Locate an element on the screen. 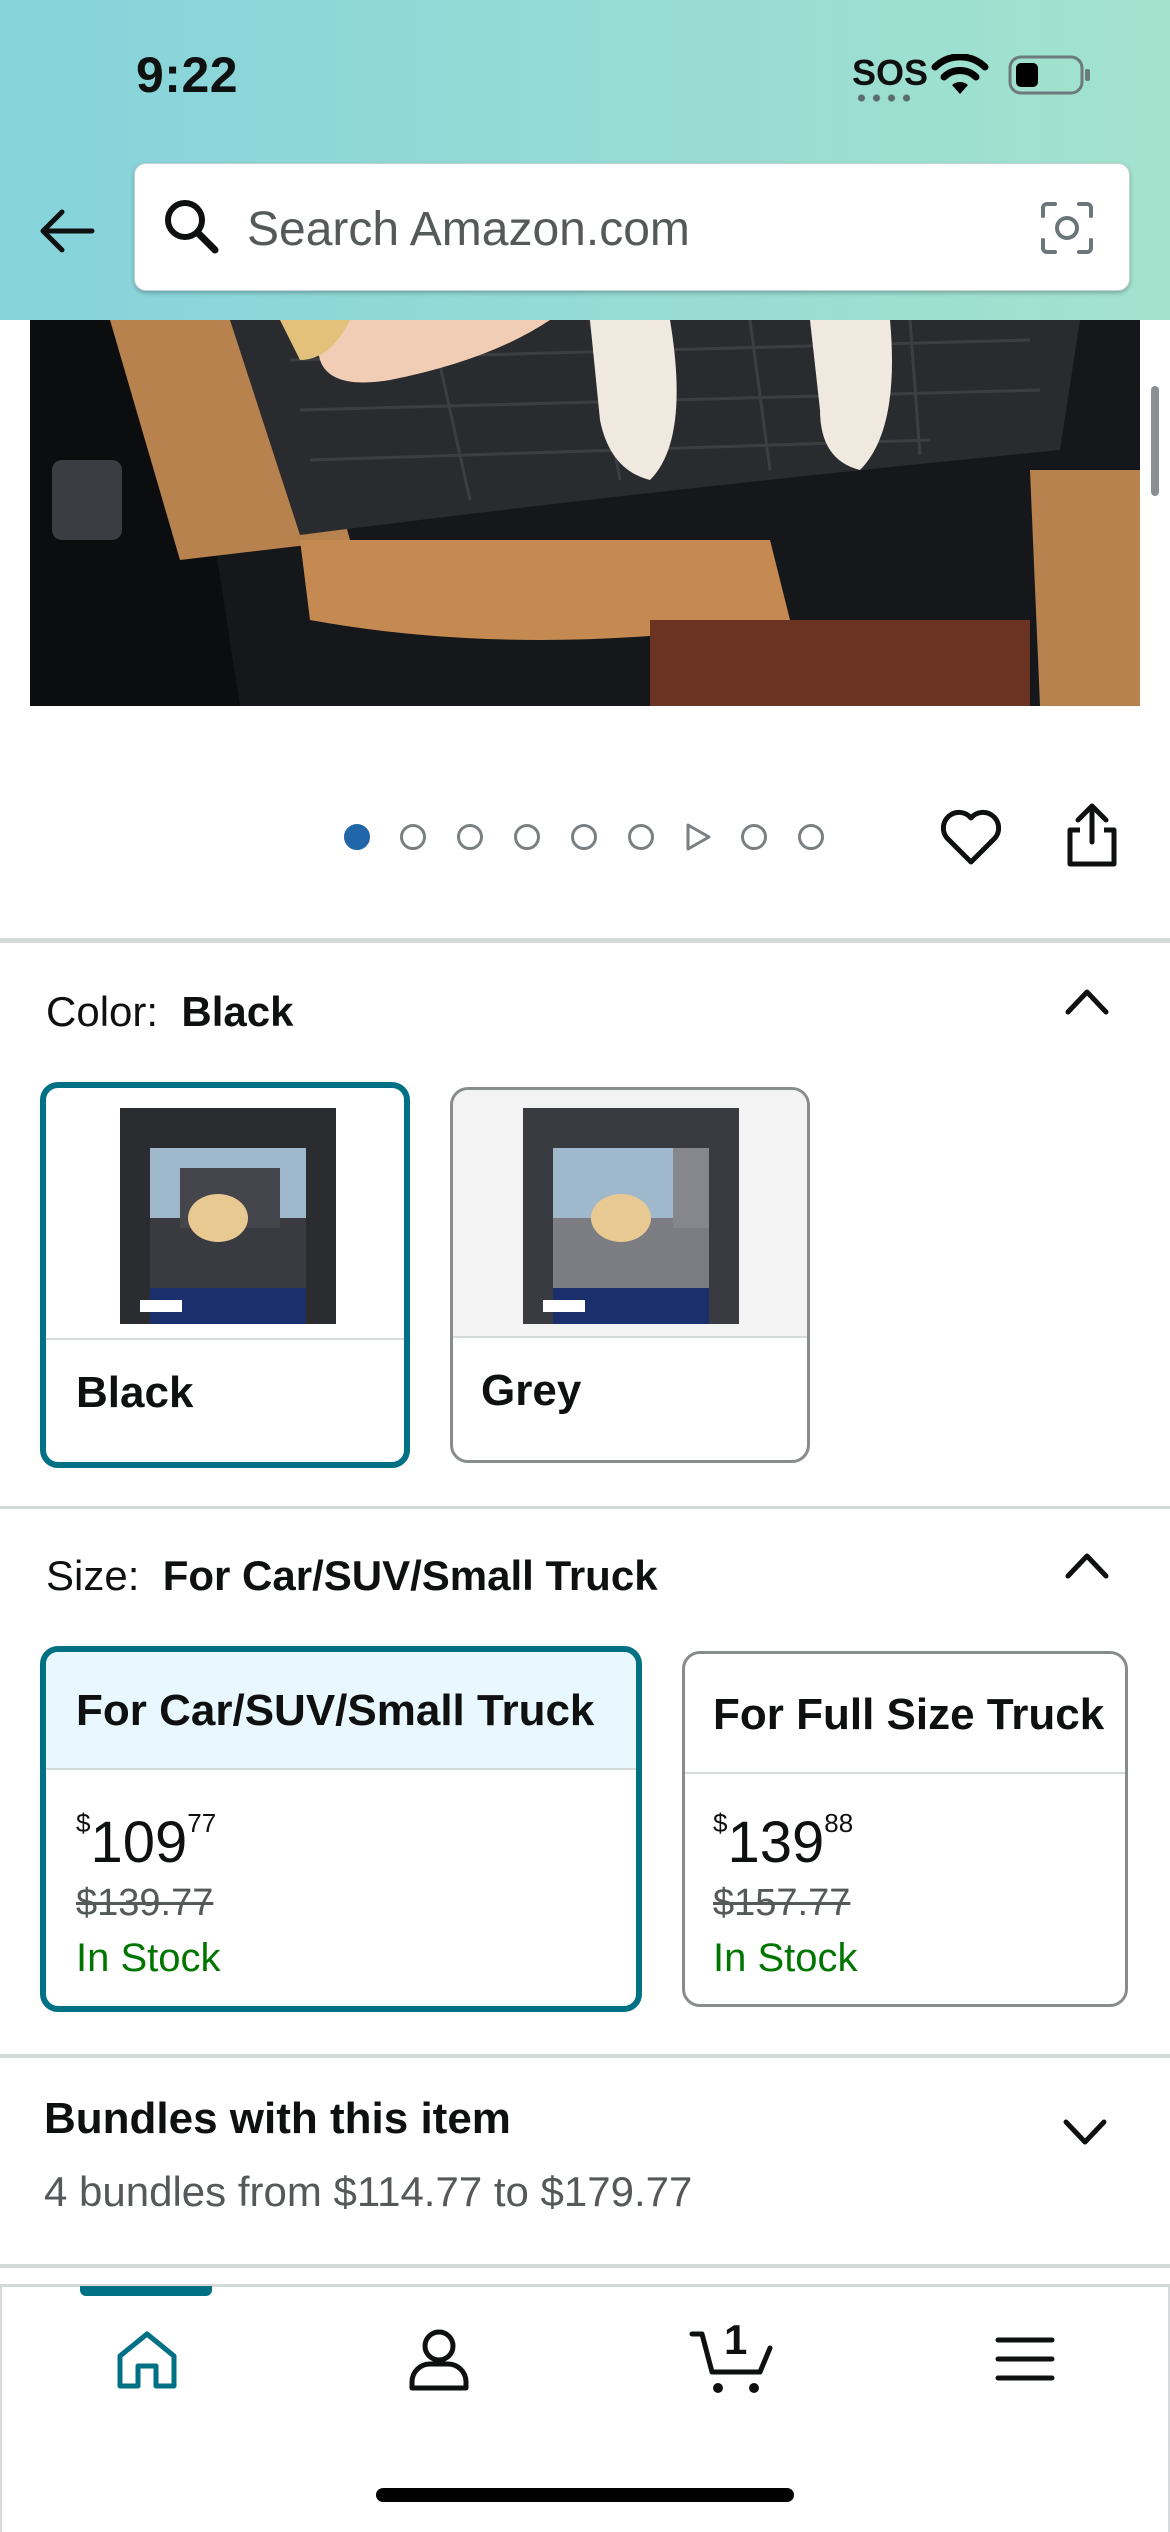  color-label: Color: is located at coordinates (102, 1011).